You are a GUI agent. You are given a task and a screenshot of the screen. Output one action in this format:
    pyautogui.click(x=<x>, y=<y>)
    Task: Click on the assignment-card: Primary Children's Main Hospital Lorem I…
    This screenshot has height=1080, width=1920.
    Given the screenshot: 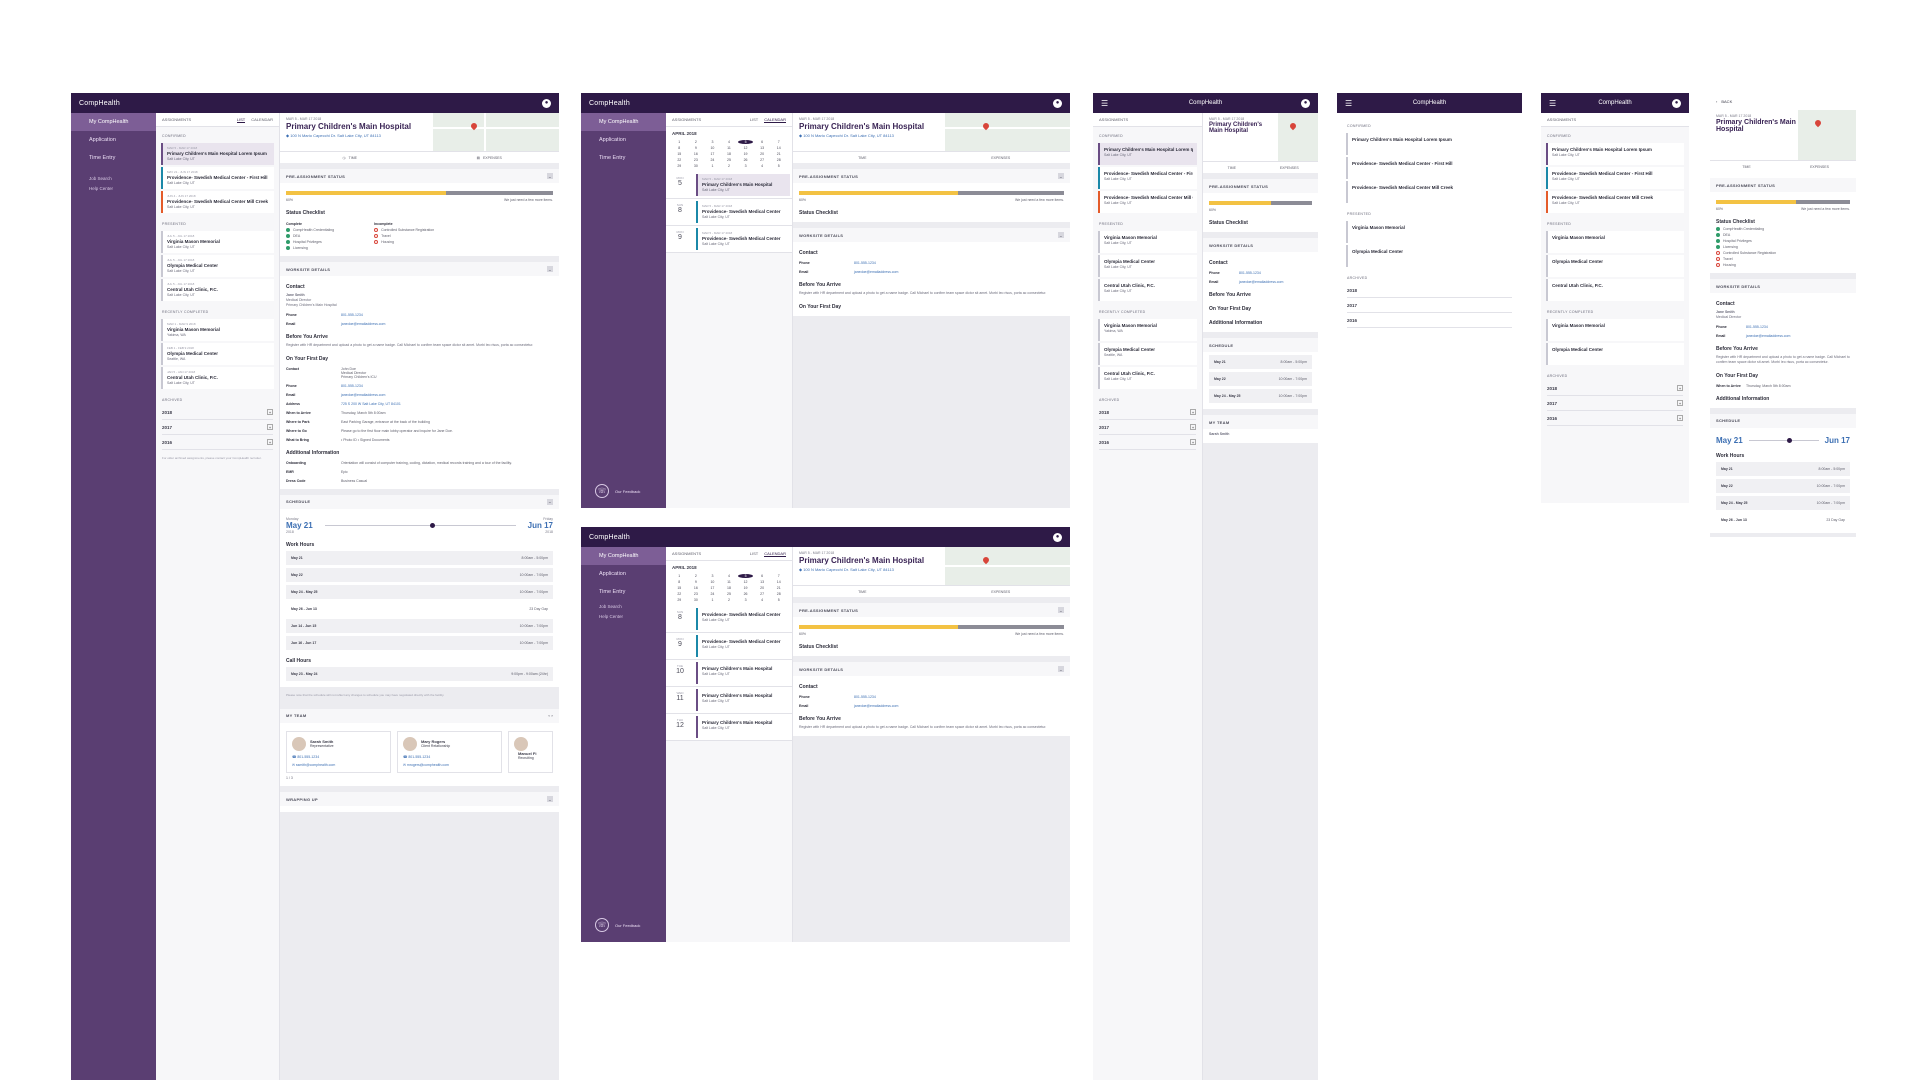 What is the action you would take?
    pyautogui.click(x=1147, y=154)
    